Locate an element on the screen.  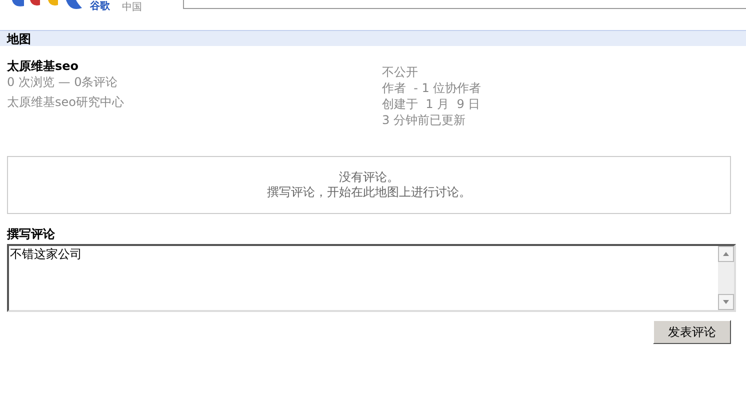
author-info: 作者 - 1 位协作者 is located at coordinates (432, 88).